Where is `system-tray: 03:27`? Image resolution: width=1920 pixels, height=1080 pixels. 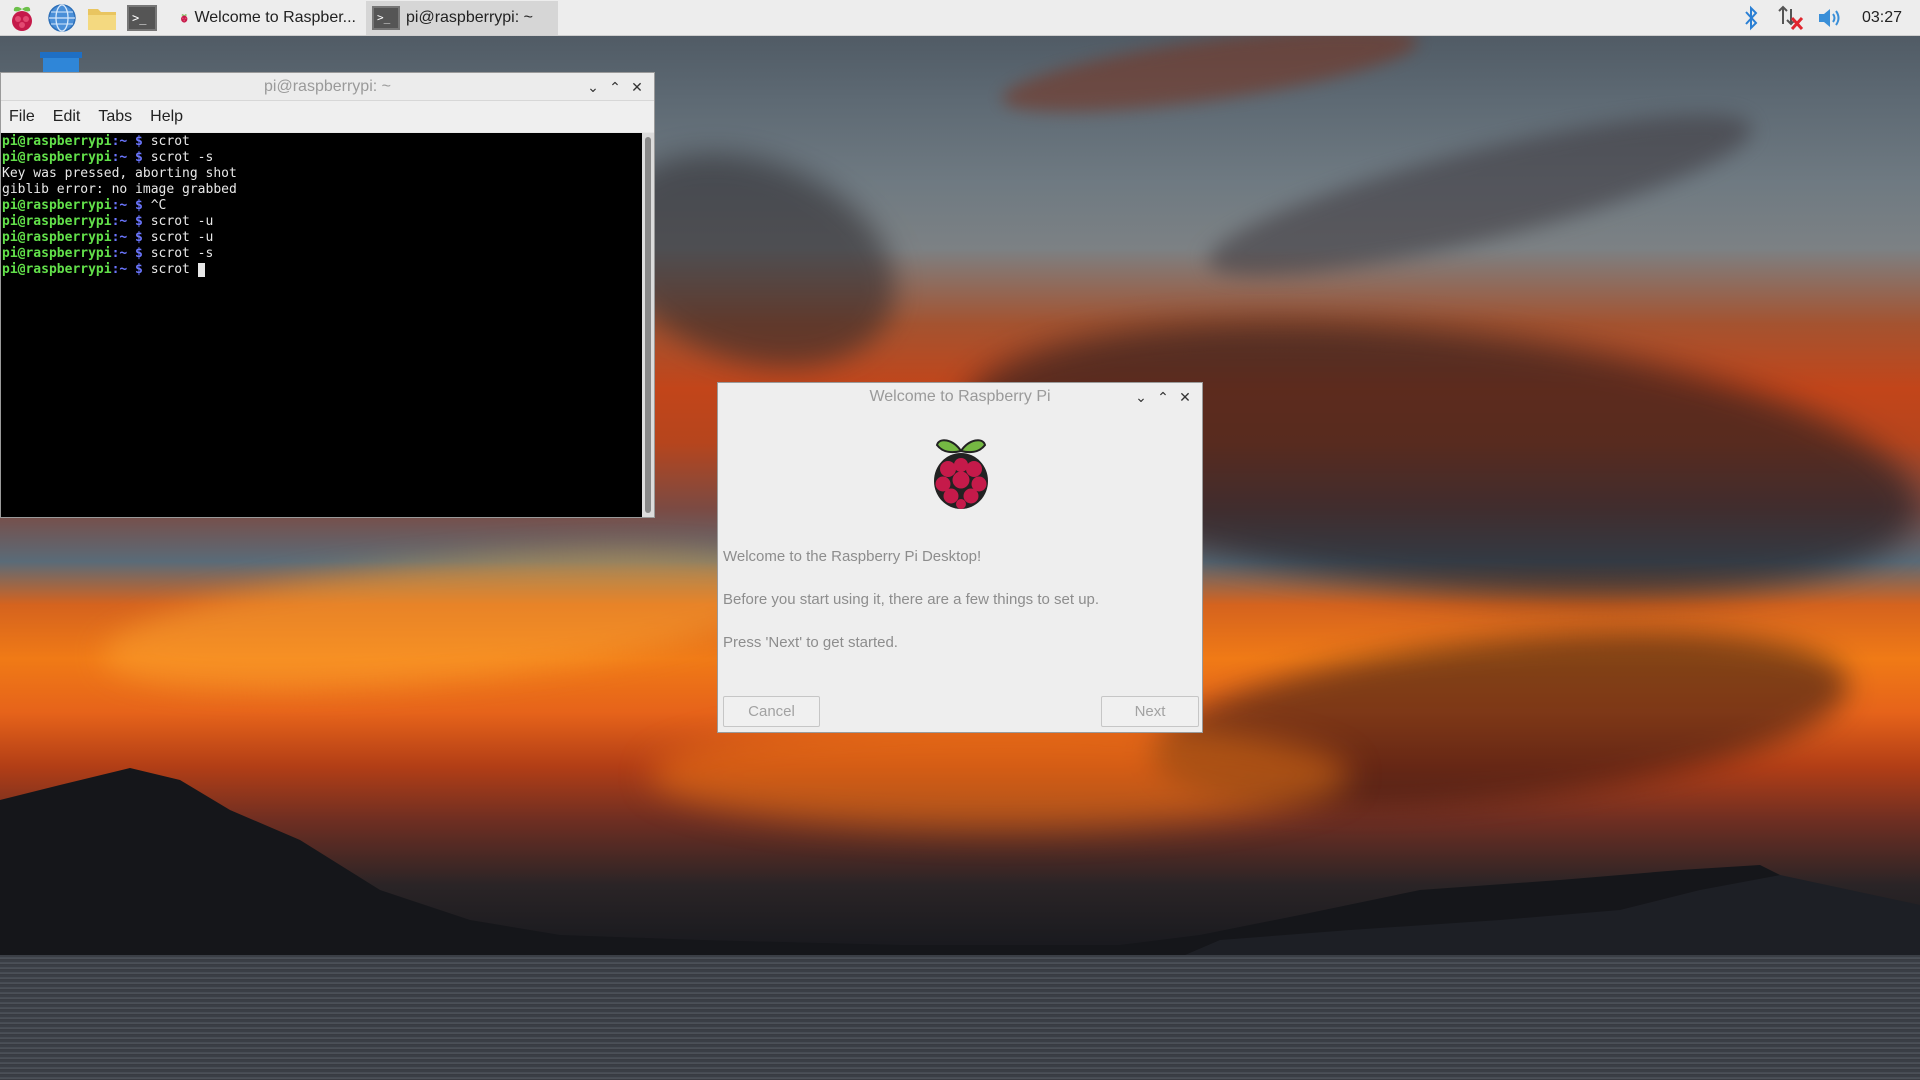 system-tray: 03:27 is located at coordinates (1824, 18).